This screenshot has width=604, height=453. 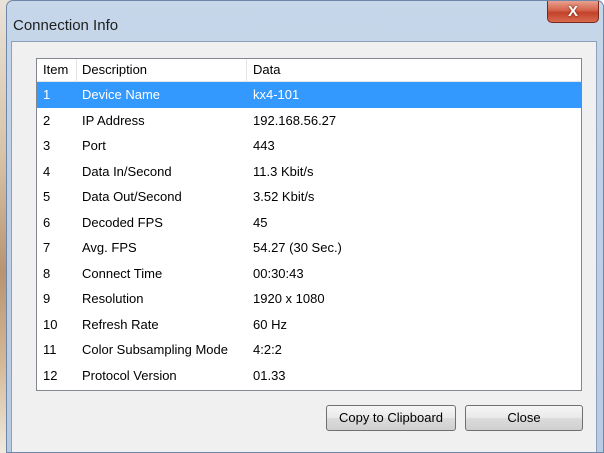 I want to click on description-cell: Device Name, so click(x=121, y=94).